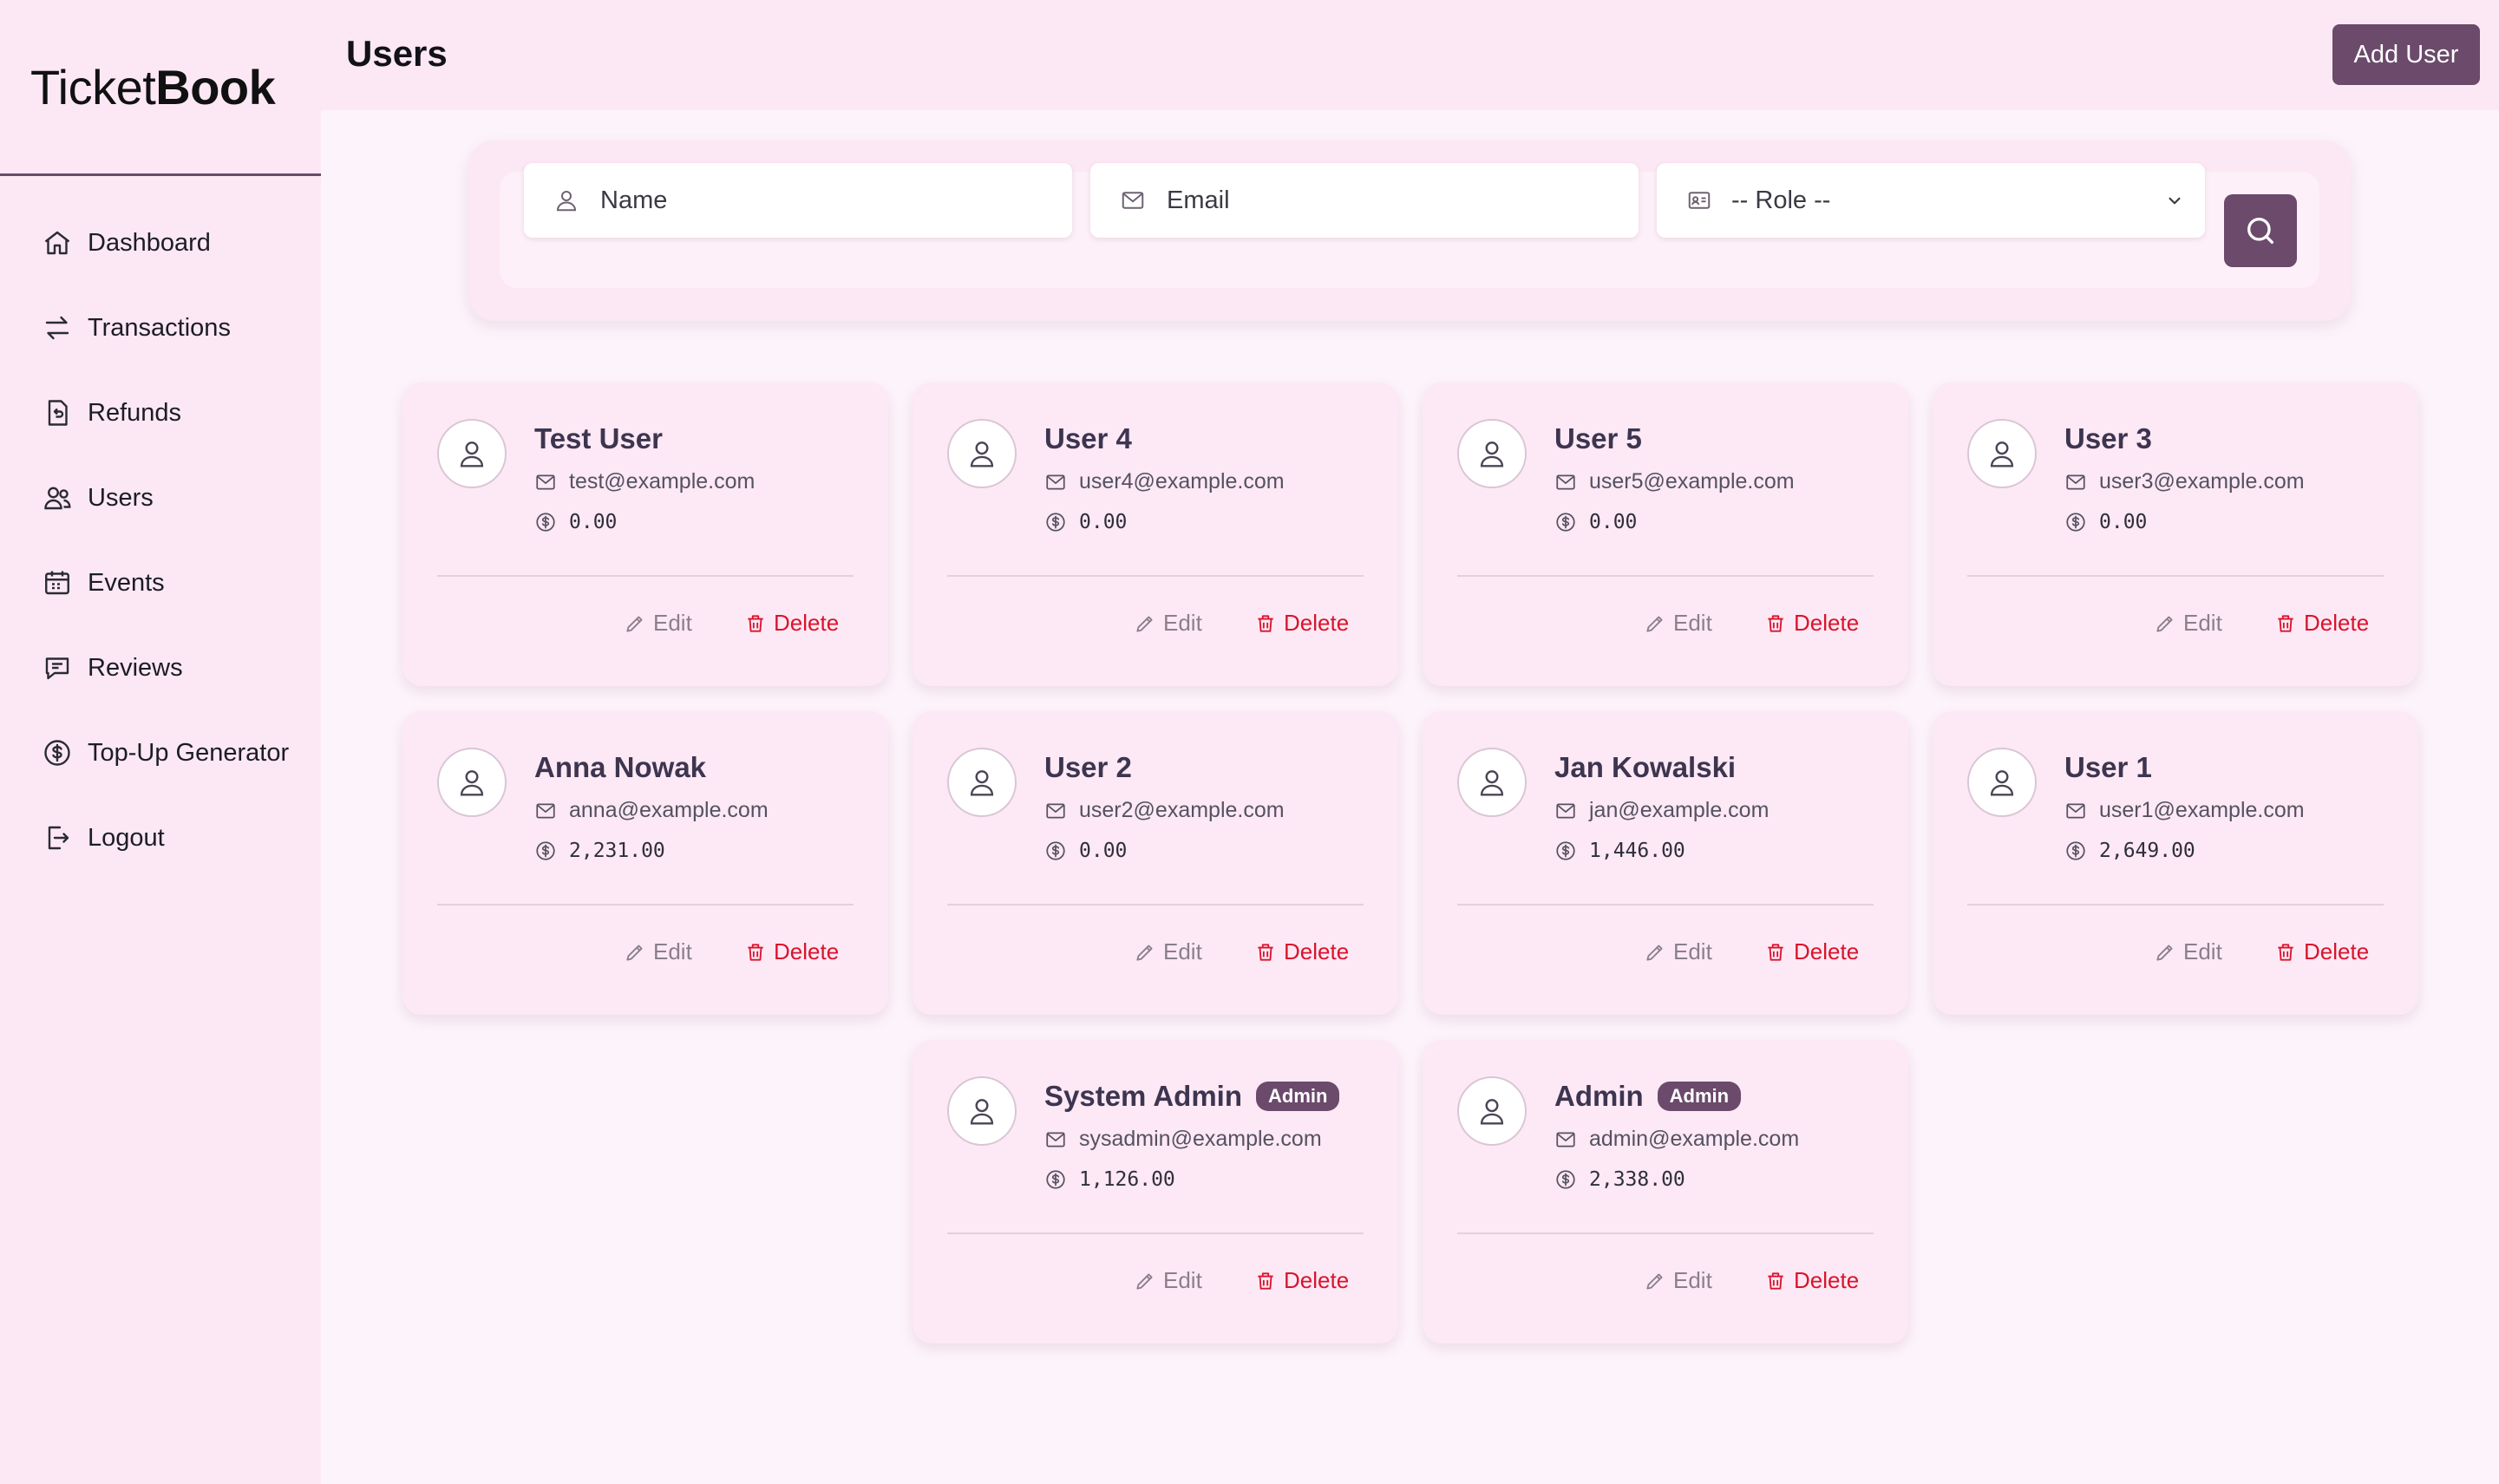  What do you see at coordinates (127, 583) in the screenshot?
I see `sidebar-item-label: Events` at bounding box center [127, 583].